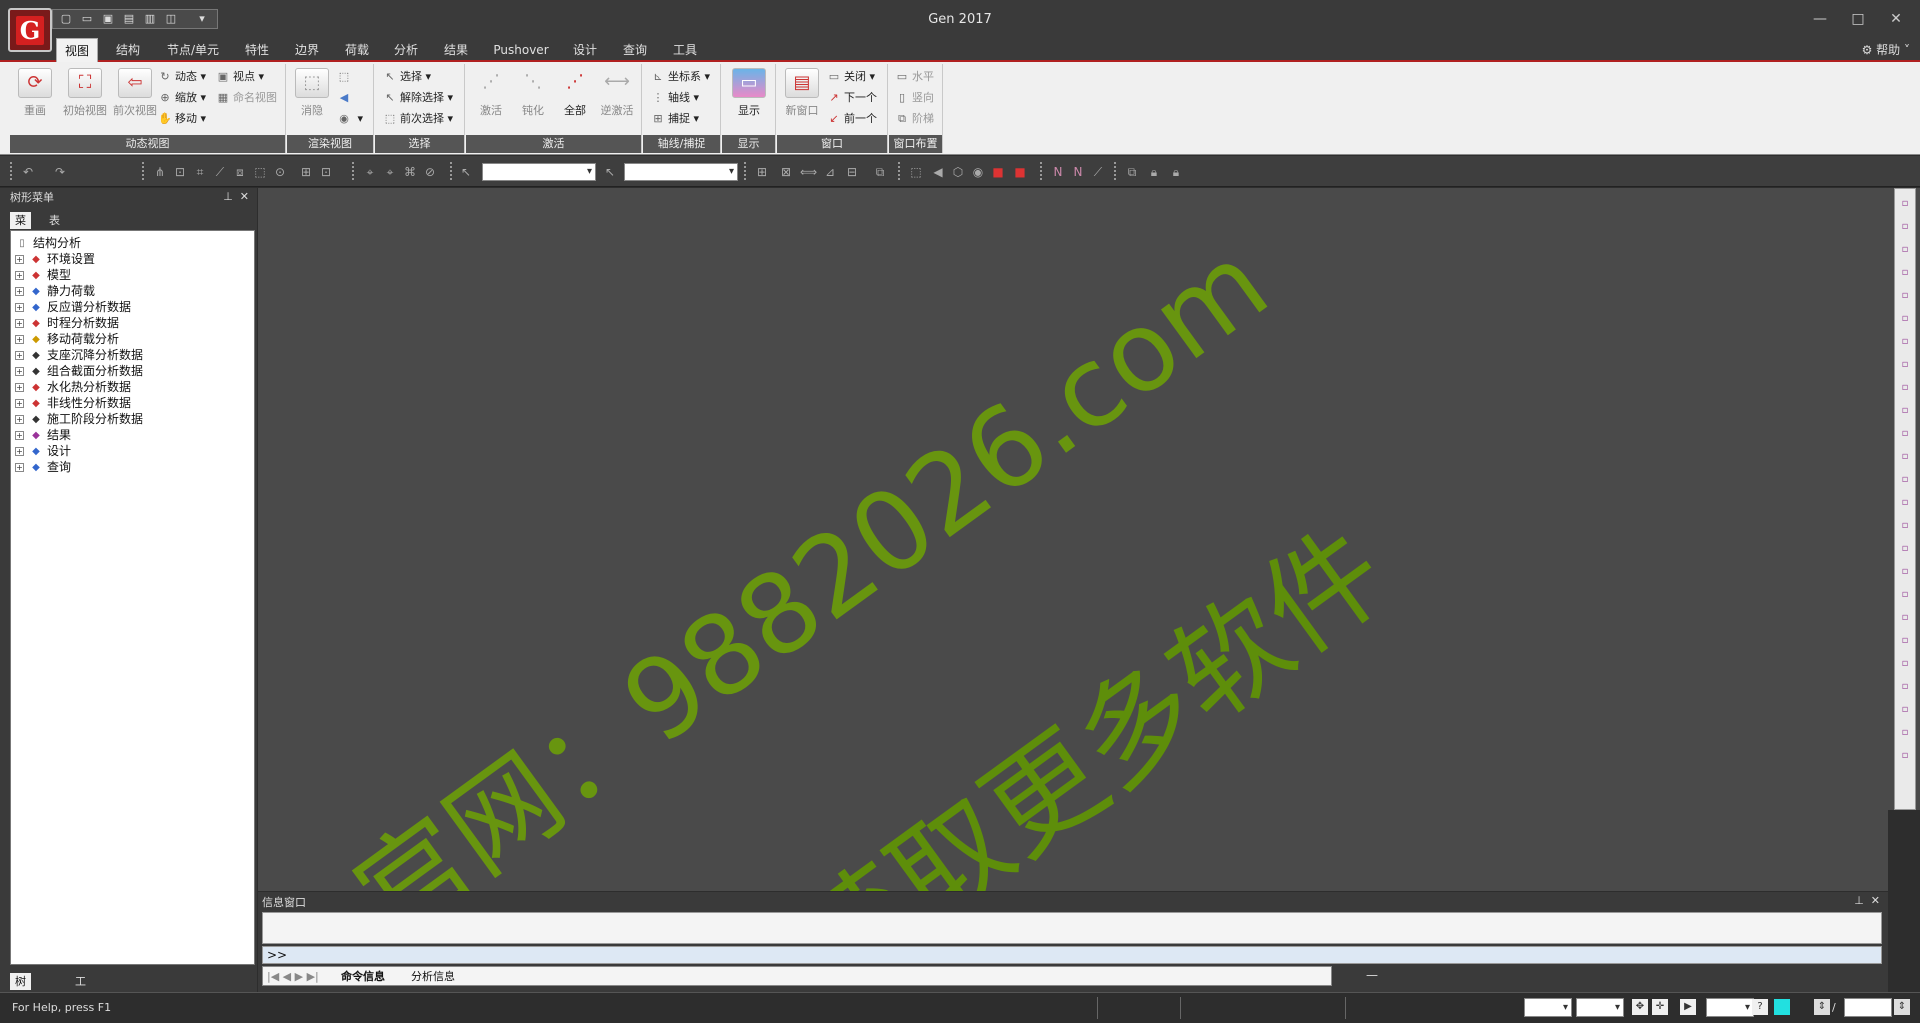 The width and height of the screenshot is (1920, 1023). I want to click on page-combo, so click(1868, 1007).